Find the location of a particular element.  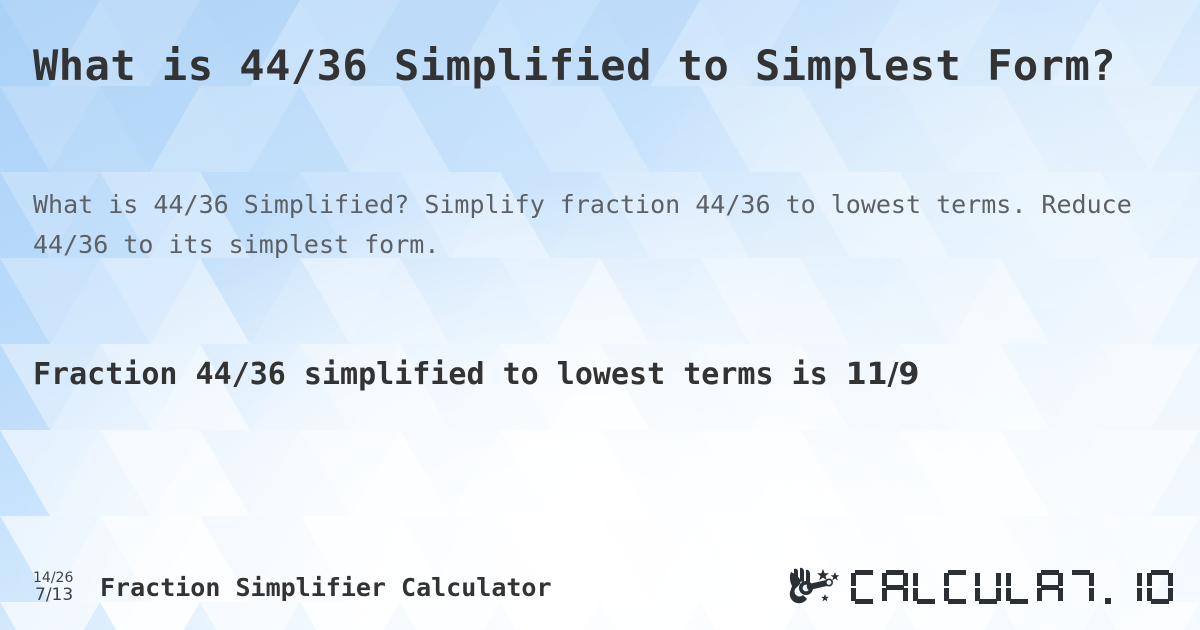

brand-char-t is located at coordinates (1081, 587).